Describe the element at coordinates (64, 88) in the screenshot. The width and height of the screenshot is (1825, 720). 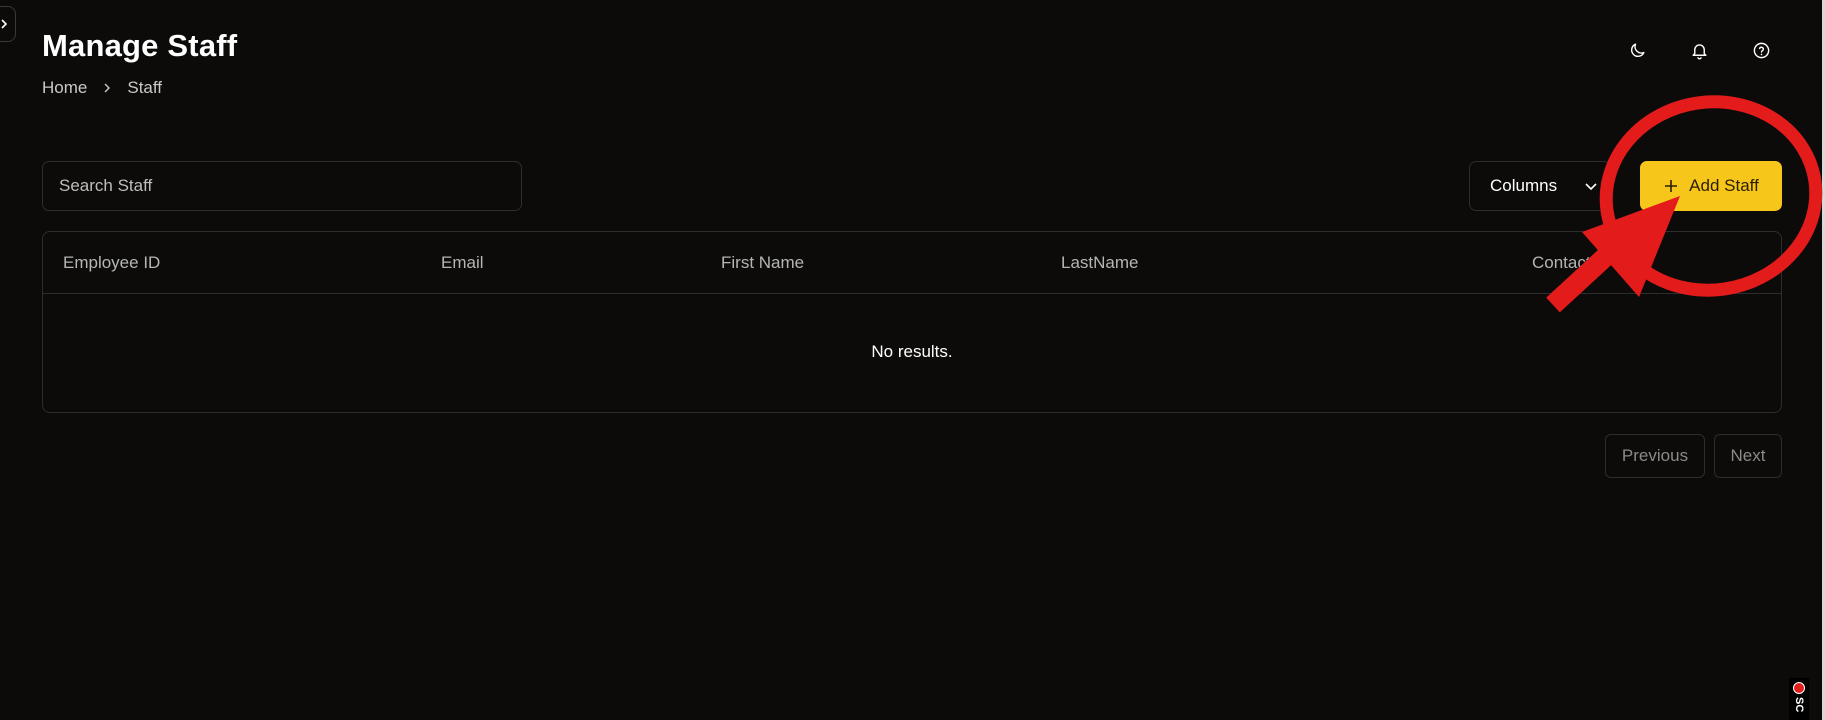
I see `breadcrumb-home-link: Home` at that location.